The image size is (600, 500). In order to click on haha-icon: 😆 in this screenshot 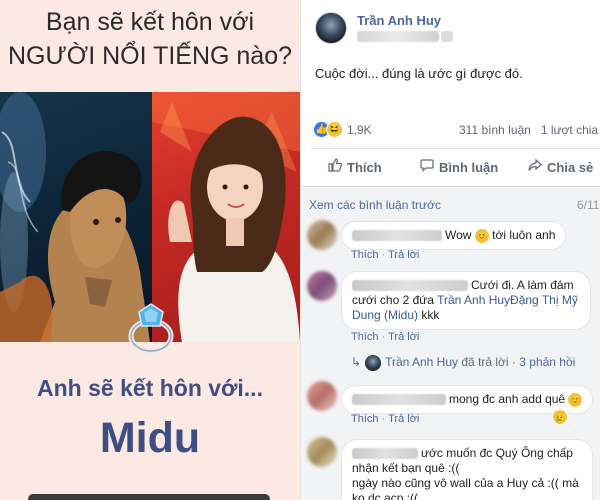, I will do `click(334, 129)`.